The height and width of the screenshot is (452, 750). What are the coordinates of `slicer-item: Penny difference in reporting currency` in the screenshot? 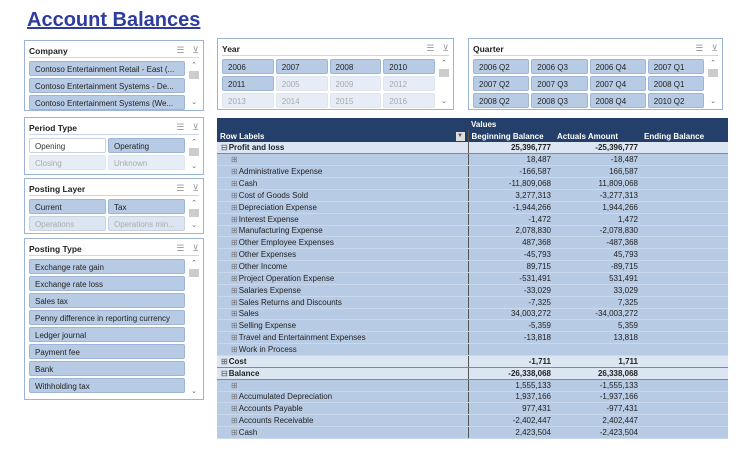 It's located at (107, 317).